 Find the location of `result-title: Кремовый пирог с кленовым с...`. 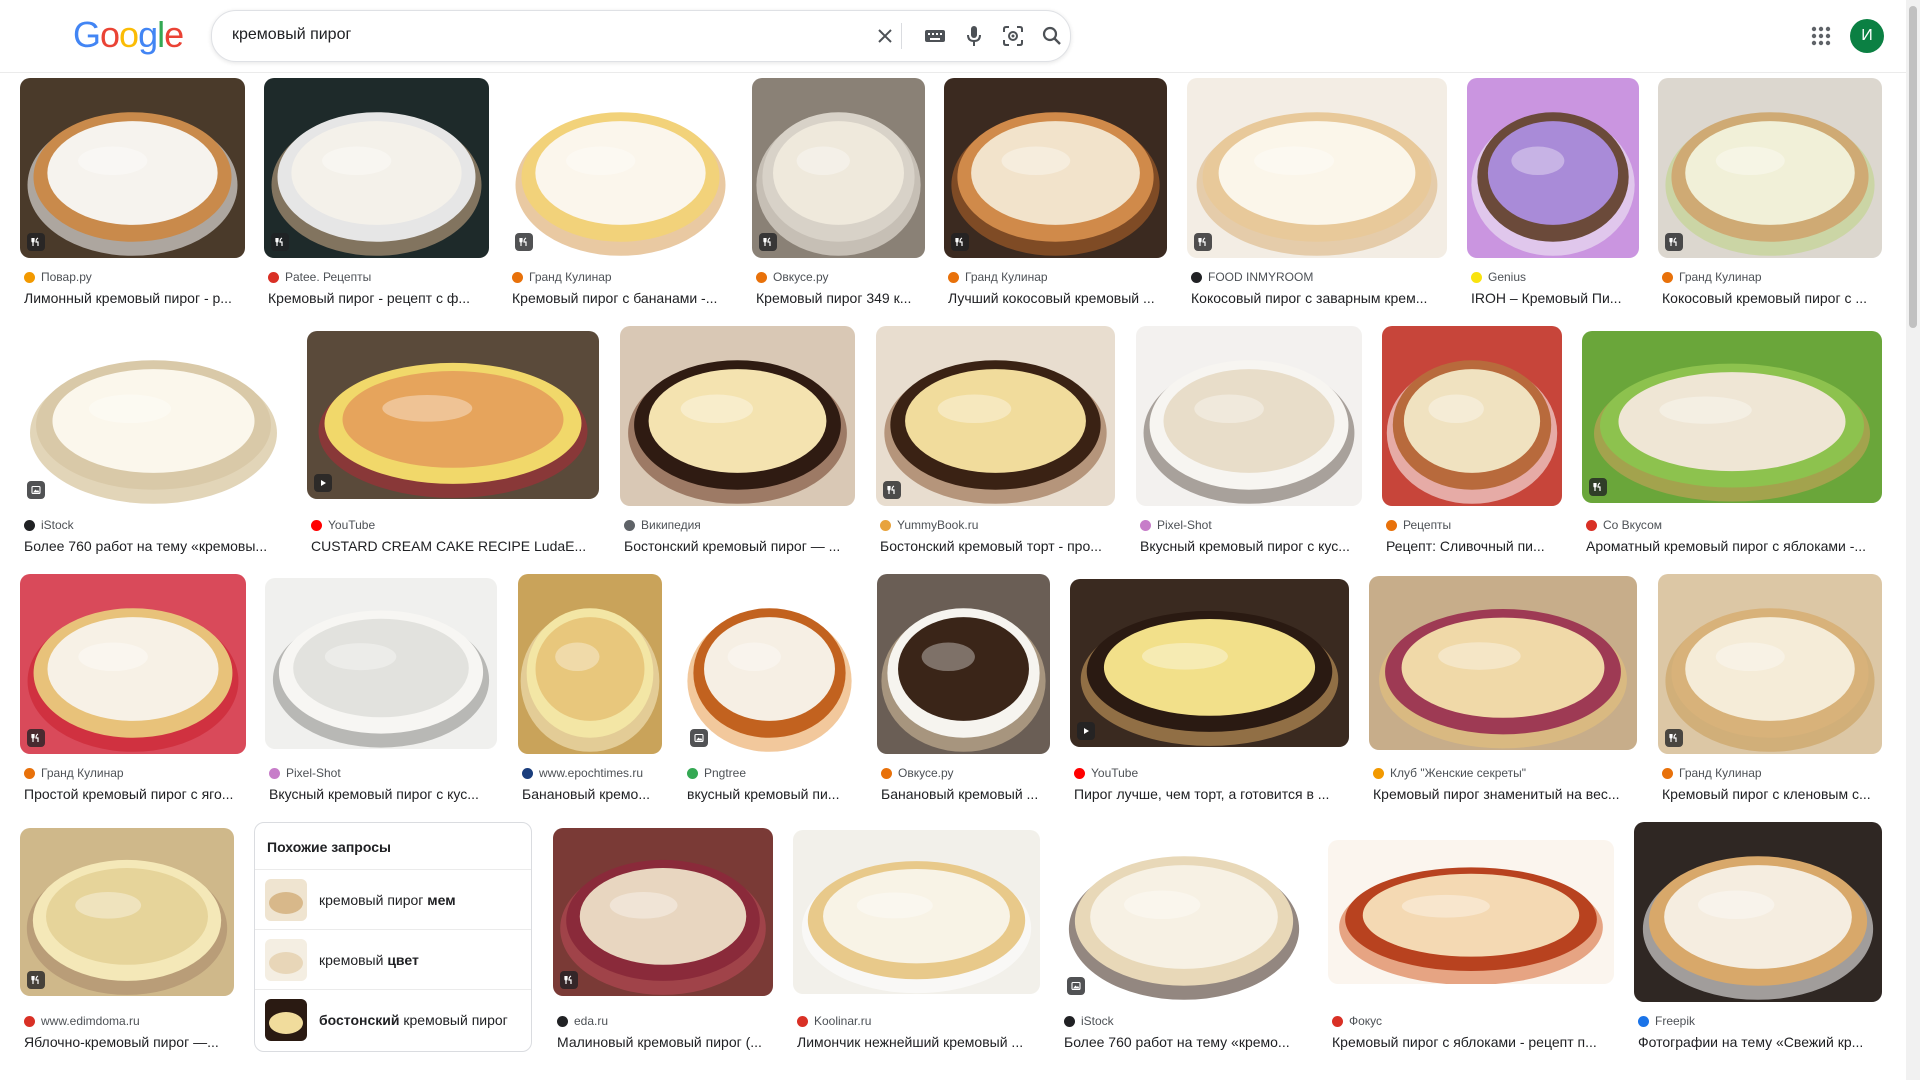

result-title: Кремовый пирог с кленовым с... is located at coordinates (1772, 794).